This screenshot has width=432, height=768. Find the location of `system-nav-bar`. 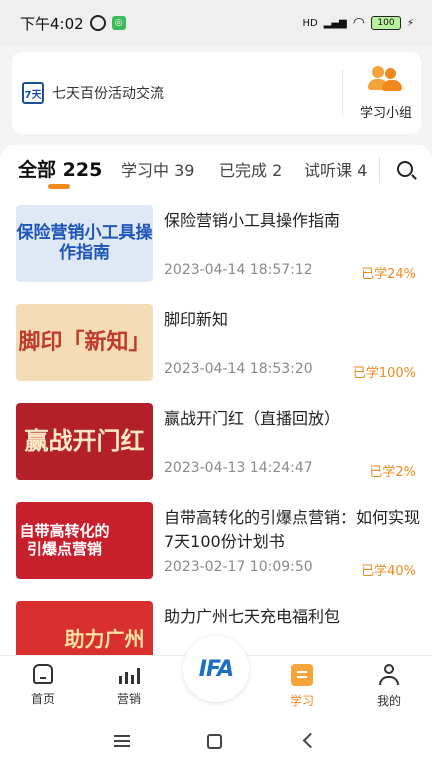

system-nav-bar is located at coordinates (216, 741).